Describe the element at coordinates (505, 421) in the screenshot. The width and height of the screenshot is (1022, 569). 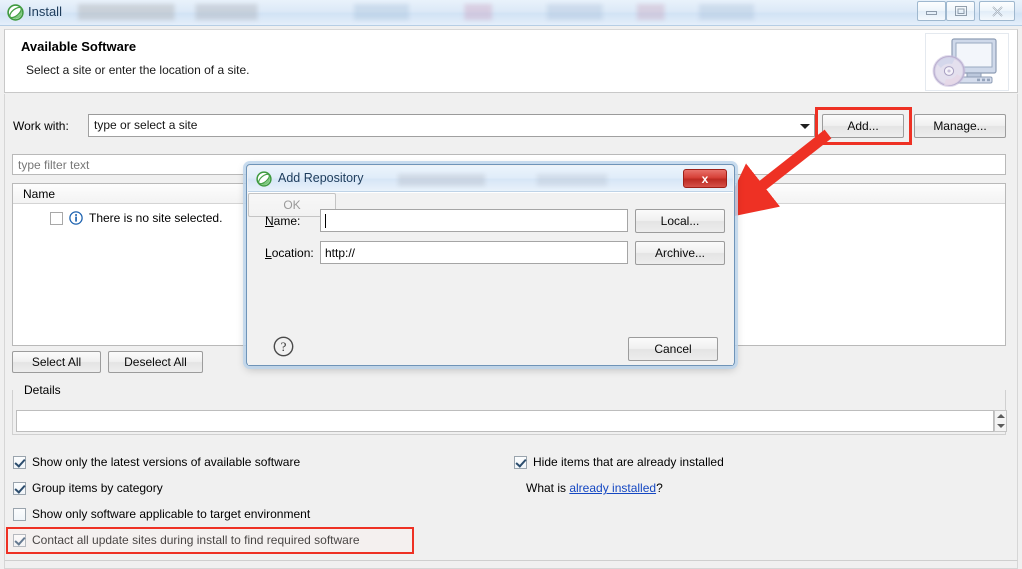
I see `details-field` at that location.